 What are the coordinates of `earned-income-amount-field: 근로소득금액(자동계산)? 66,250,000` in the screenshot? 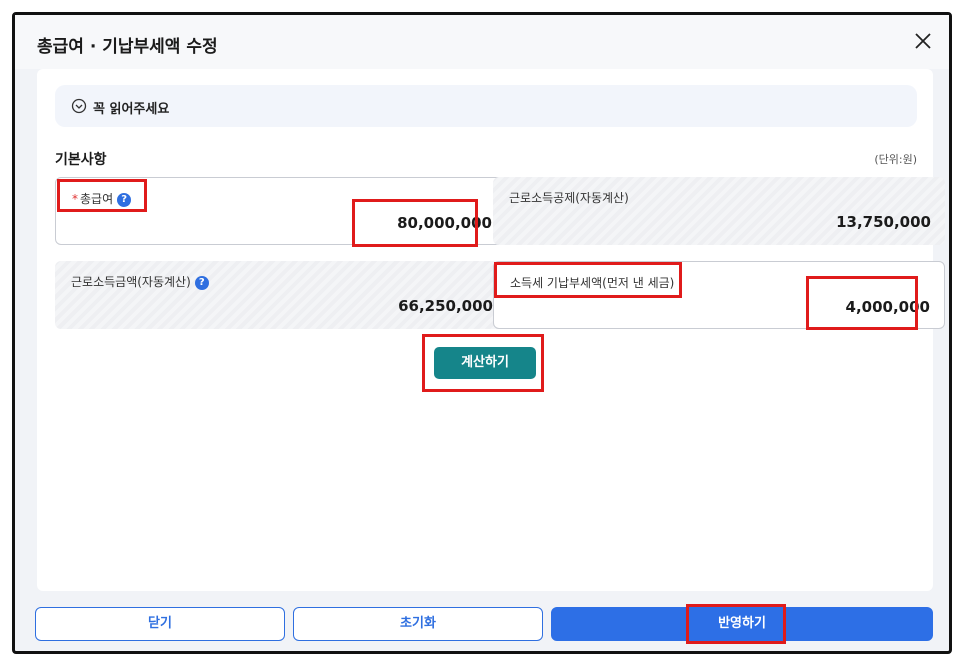 It's located at (281, 295).